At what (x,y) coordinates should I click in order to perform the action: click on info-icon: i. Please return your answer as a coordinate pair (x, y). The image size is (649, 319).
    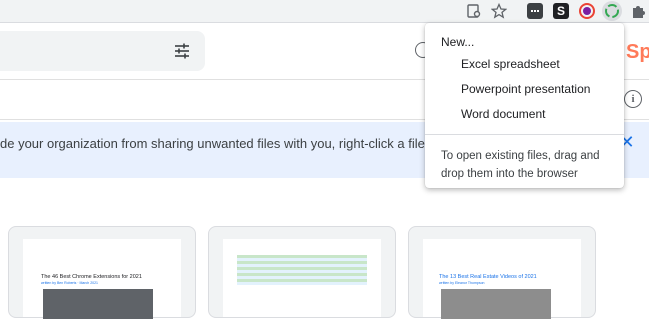
    Looking at the image, I should click on (633, 99).